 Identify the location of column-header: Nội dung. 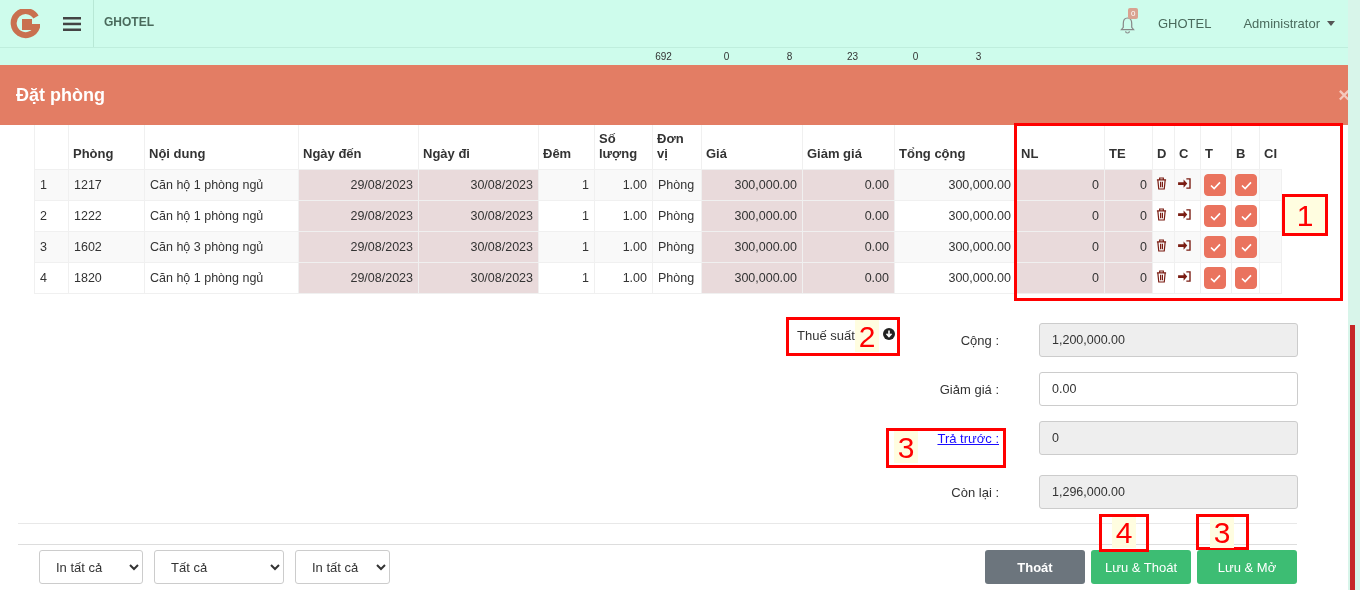
(177, 154).